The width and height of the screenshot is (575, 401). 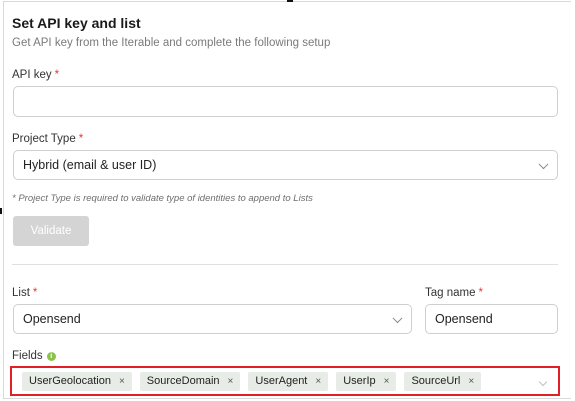 What do you see at coordinates (359, 381) in the screenshot?
I see `tag-label: UserIp` at bounding box center [359, 381].